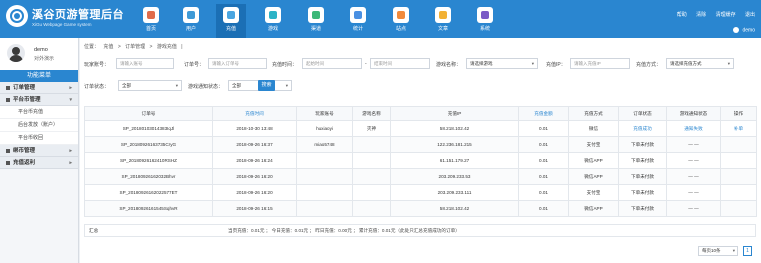  Describe the element at coordinates (502, 63) in the screenshot. I see `game-select: 请选择游戏 ▾` at that location.